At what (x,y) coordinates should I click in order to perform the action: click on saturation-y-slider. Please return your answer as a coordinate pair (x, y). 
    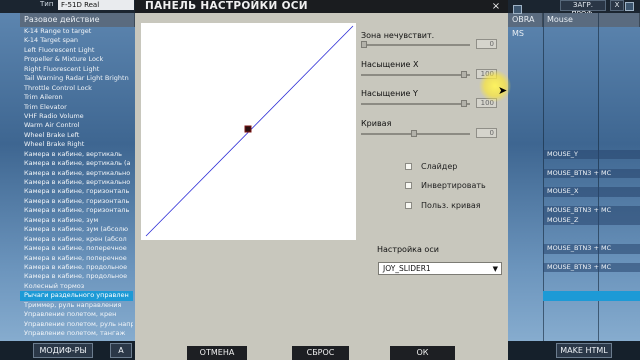
    Looking at the image, I should click on (415, 103).